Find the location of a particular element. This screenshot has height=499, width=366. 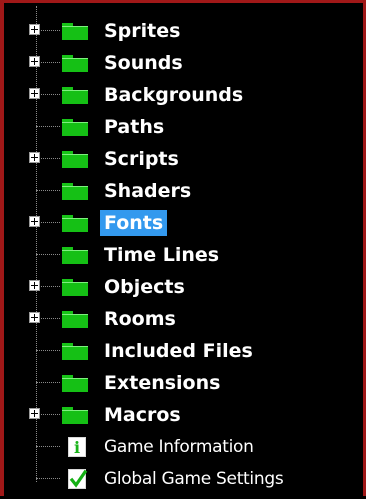

tree-item-scripts: Scripts is located at coordinates (182, 159).